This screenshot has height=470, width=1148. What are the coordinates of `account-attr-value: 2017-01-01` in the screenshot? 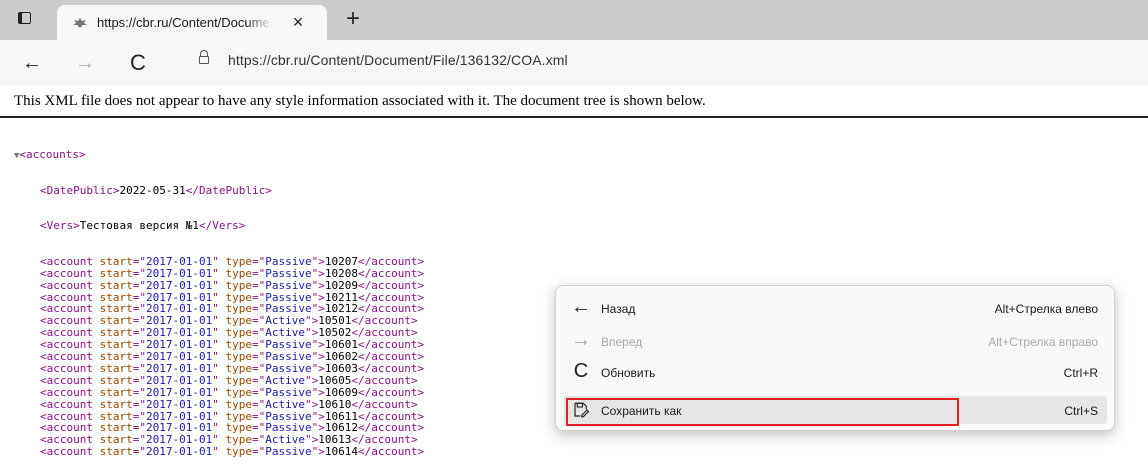 It's located at (179, 452).